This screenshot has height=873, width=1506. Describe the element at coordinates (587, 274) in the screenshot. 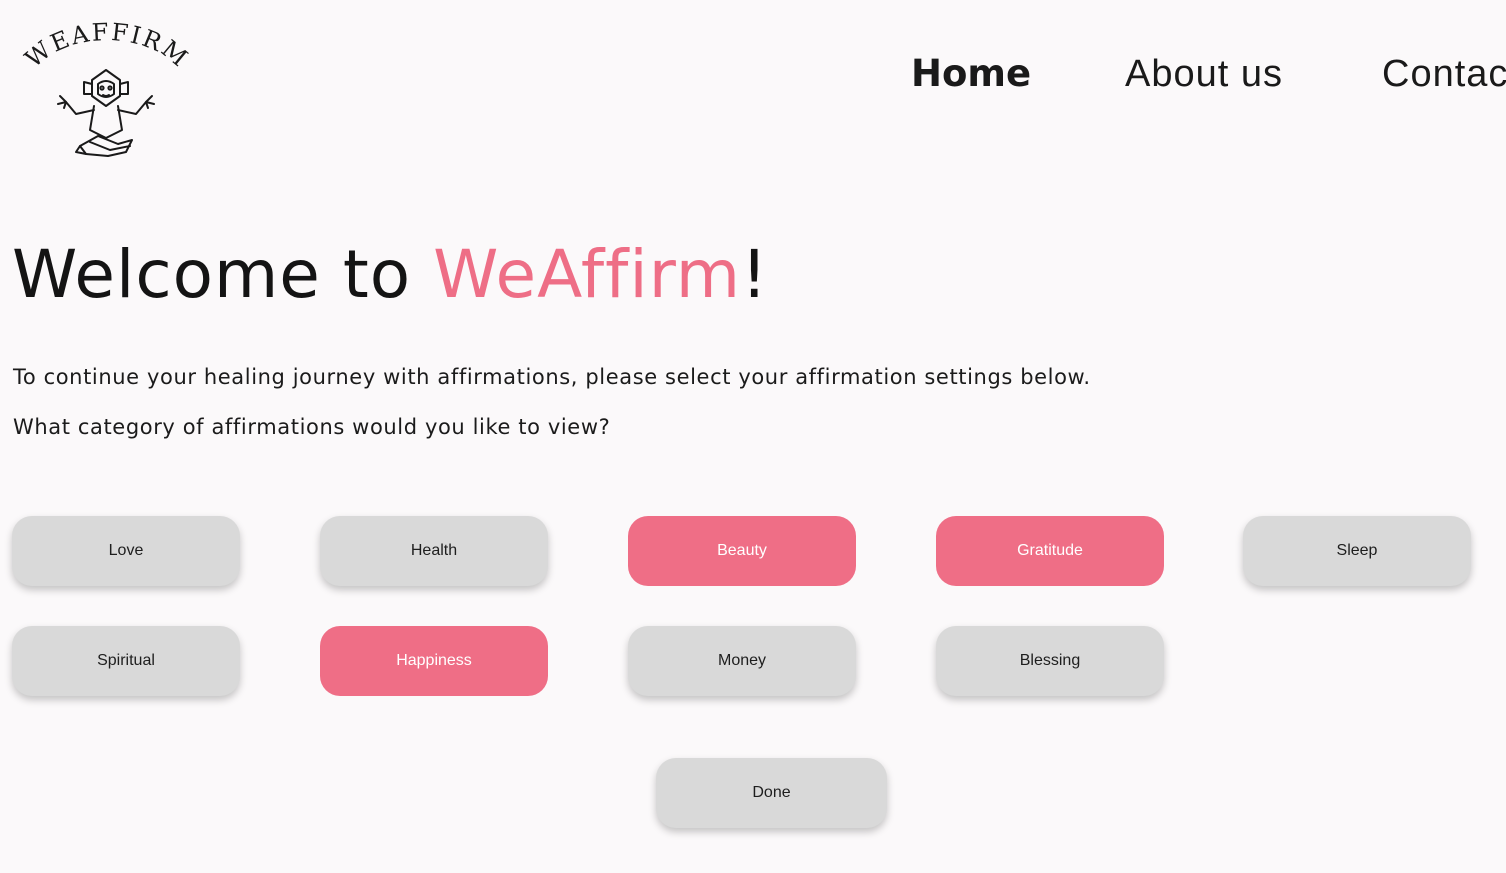

I see `welcome-brand-name: WeAffirm` at that location.